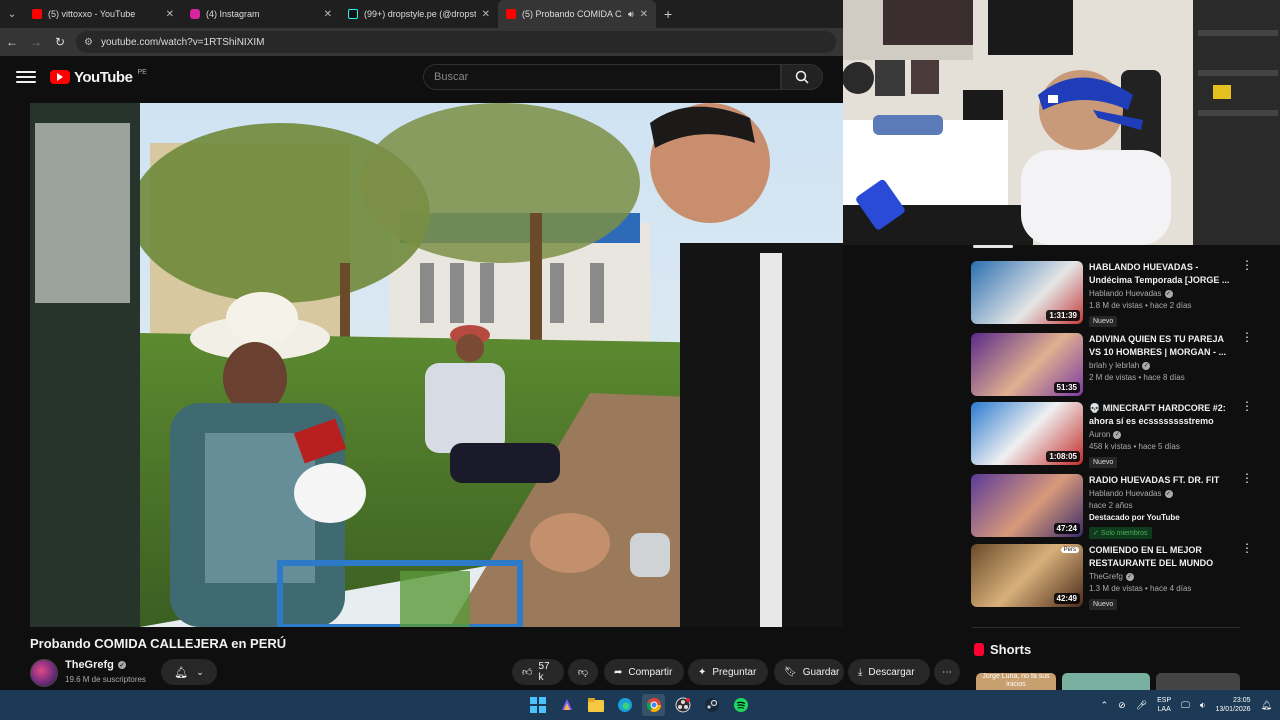  Describe the element at coordinates (640, 705) in the screenshot. I see `windows-taskbar: ⌃ ⊘ 🎤︎ ESP LAA 🖵︎ 🔉︎ 23:05 13/01/2026 🔔︎` at that location.